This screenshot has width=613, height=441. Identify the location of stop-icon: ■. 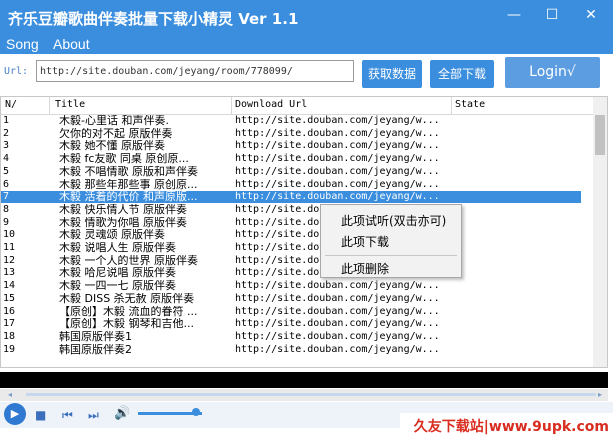
(40, 415).